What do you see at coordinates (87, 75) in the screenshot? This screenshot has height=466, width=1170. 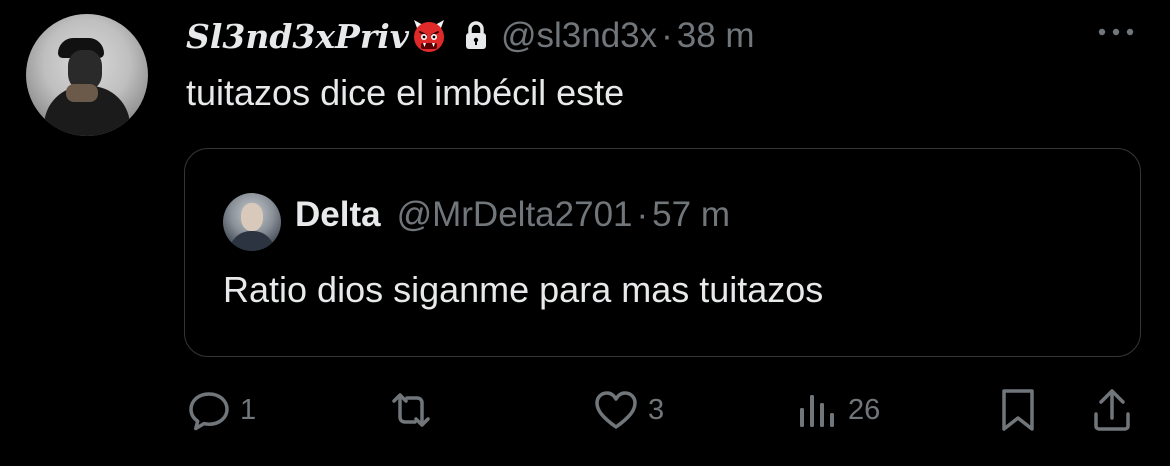 I see `author-avatar` at bounding box center [87, 75].